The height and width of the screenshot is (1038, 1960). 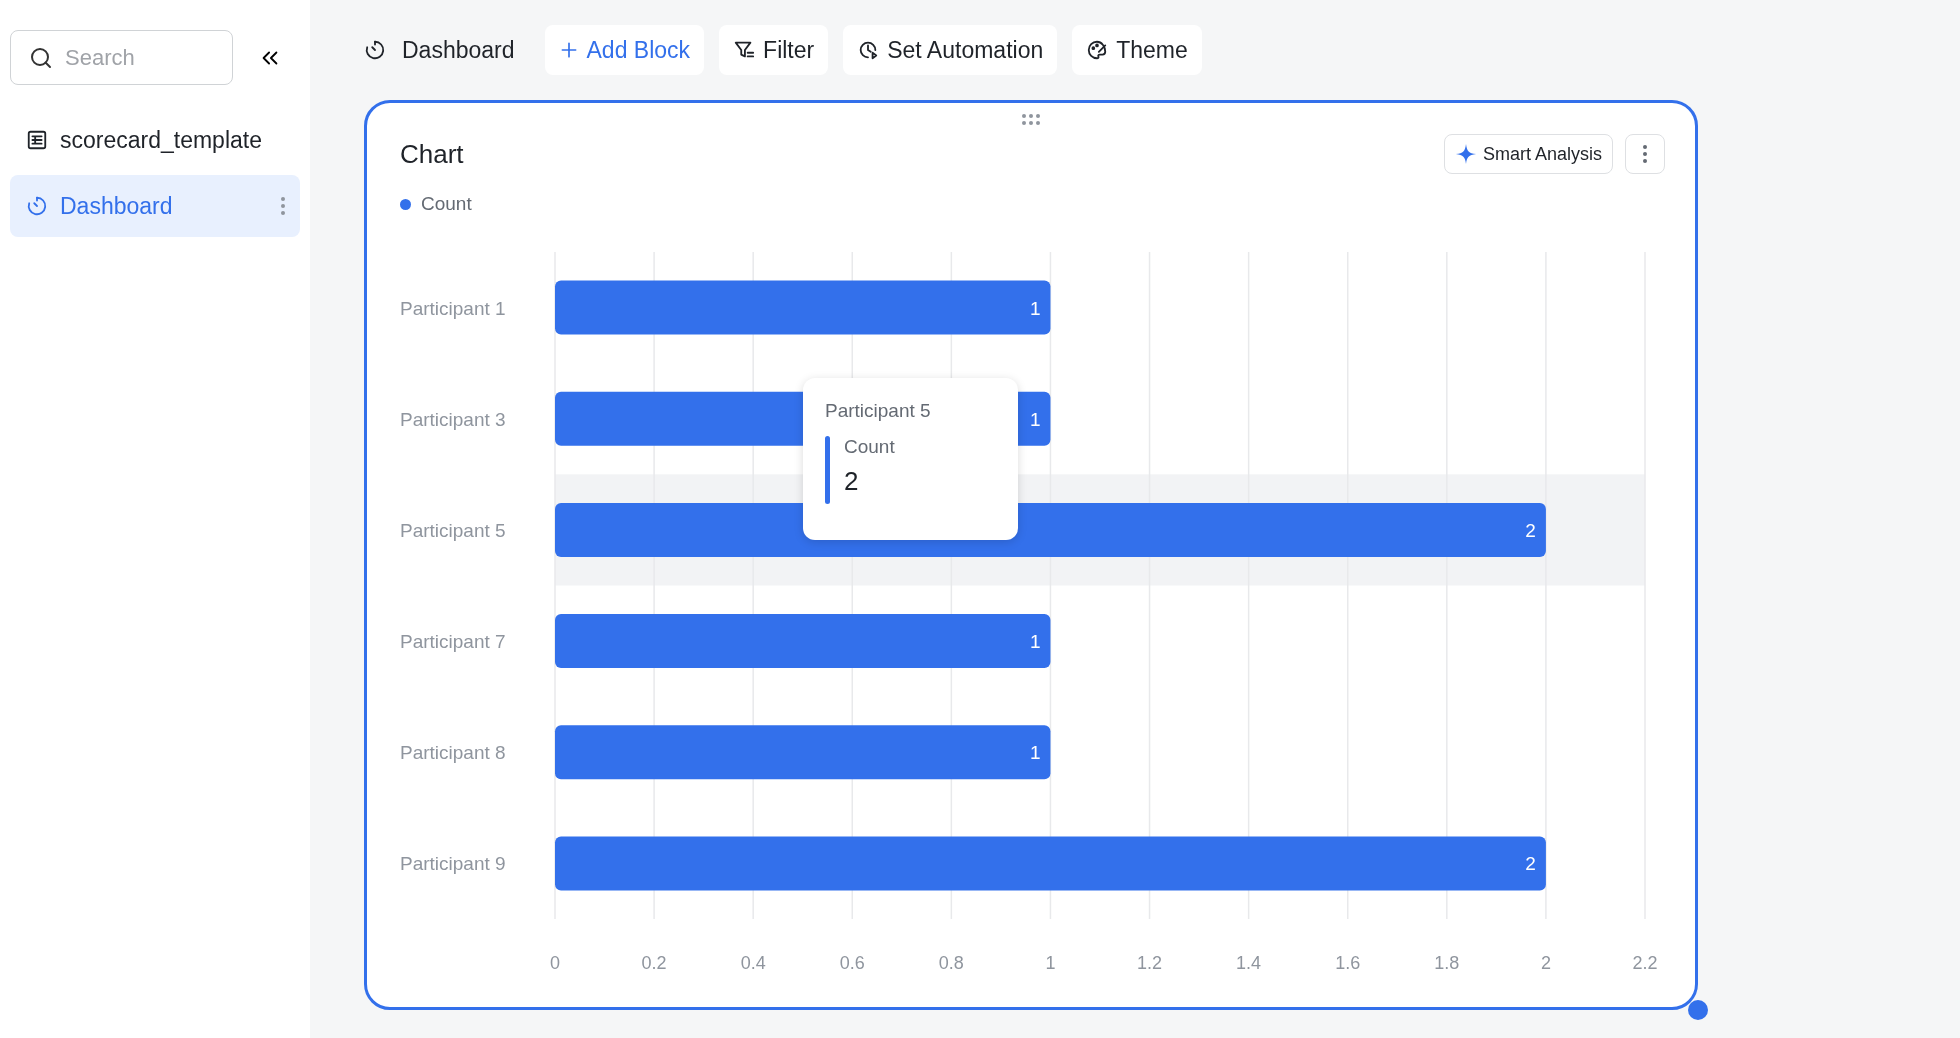 I want to click on series-value: 2, so click(x=852, y=481).